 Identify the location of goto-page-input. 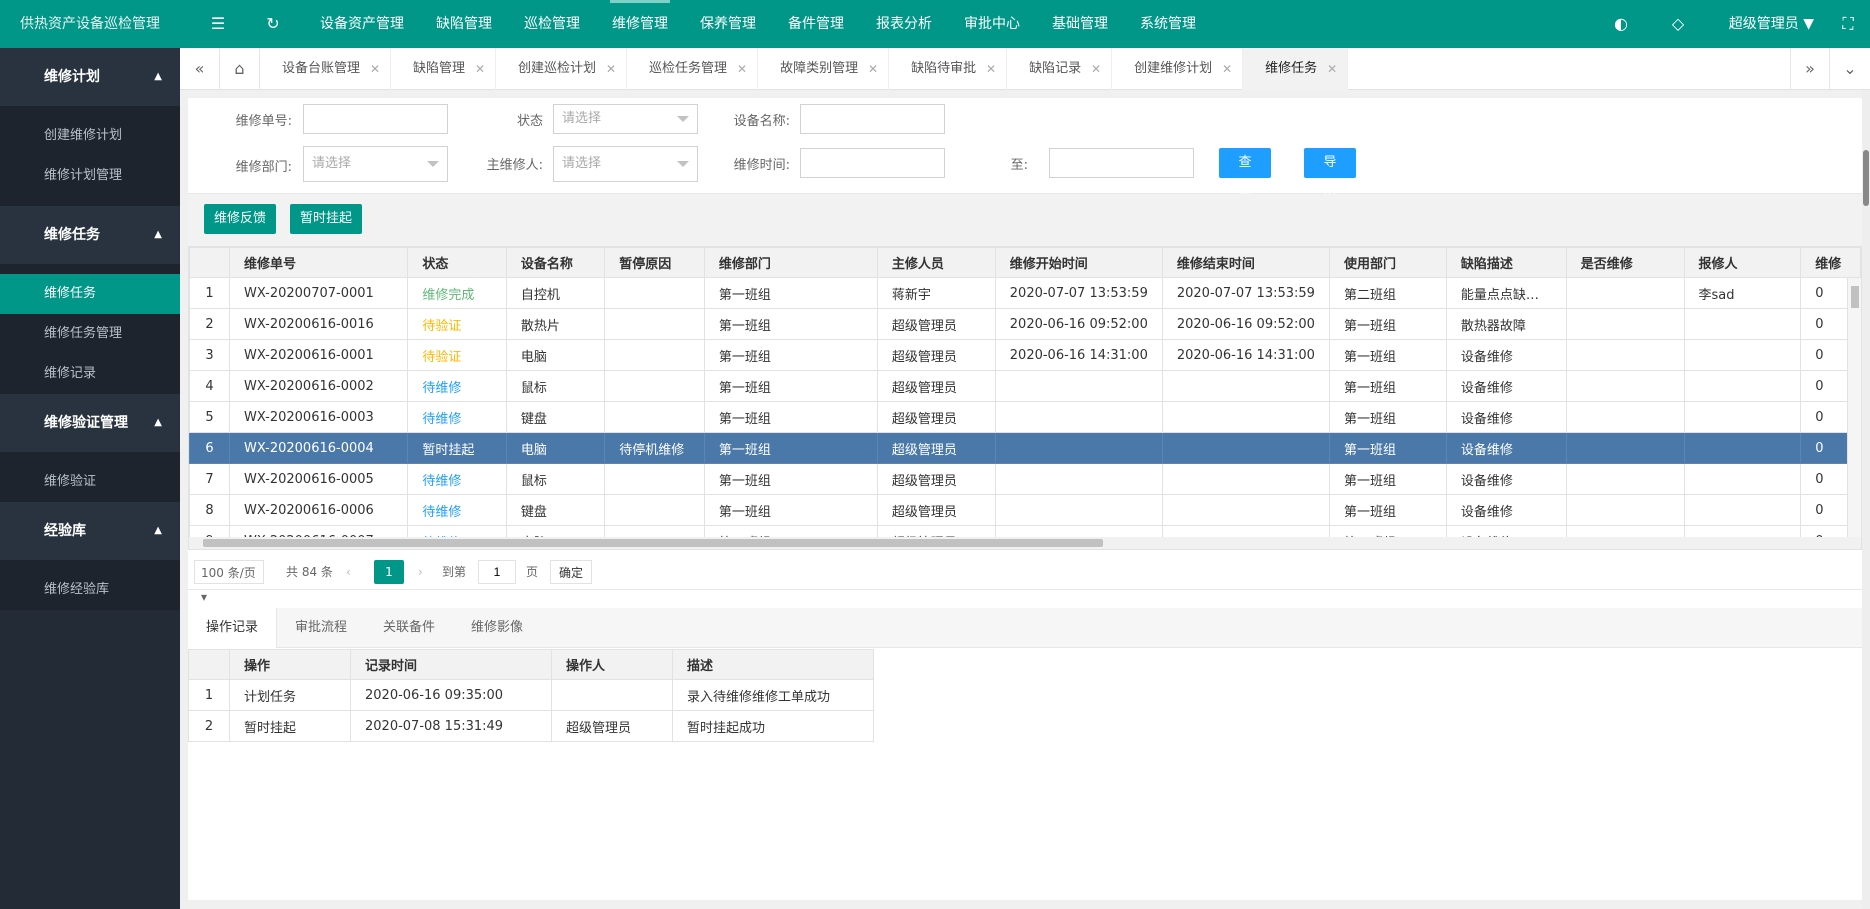
(497, 572).